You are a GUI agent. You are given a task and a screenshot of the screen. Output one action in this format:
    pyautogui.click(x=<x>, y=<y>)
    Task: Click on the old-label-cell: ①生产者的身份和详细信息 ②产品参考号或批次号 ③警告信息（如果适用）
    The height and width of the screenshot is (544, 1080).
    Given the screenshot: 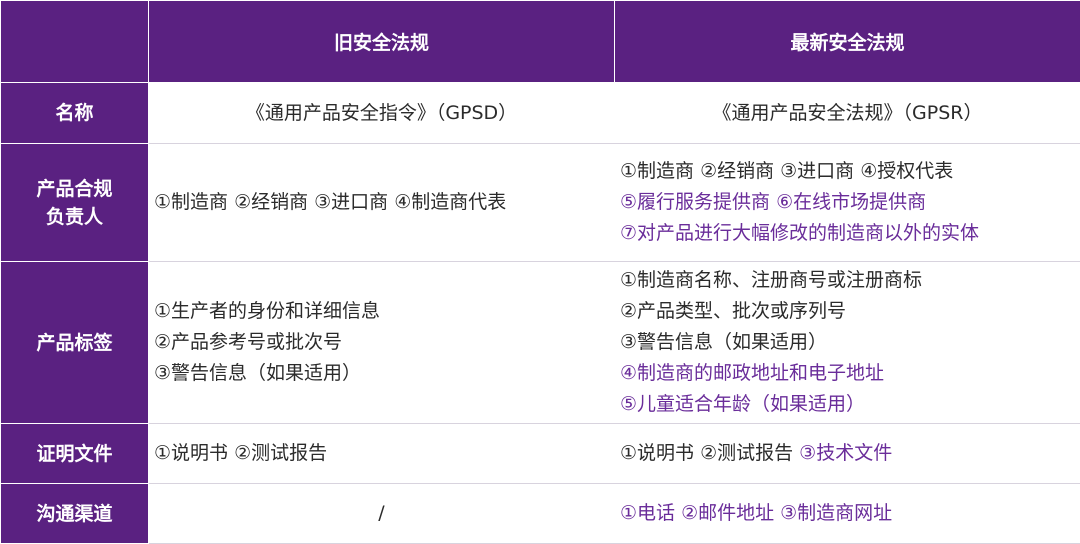 What is the action you would take?
    pyautogui.click(x=381, y=342)
    